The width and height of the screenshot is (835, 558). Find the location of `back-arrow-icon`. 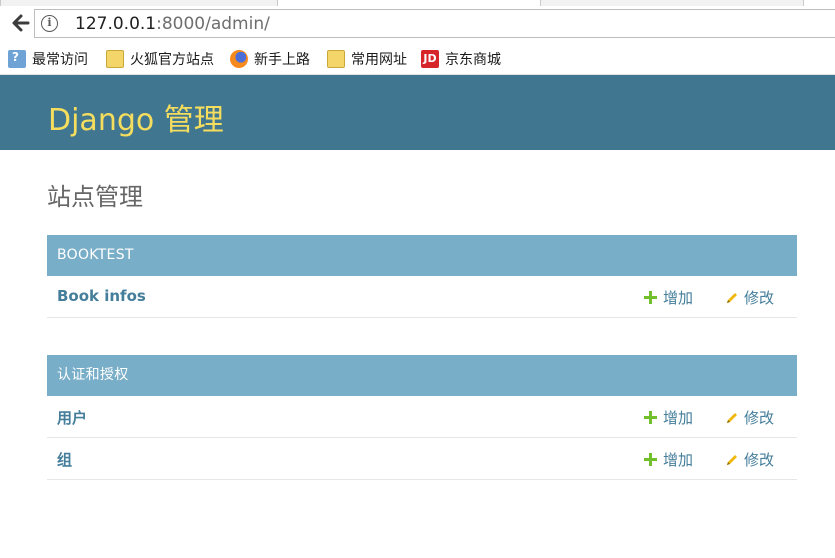

back-arrow-icon is located at coordinates (21, 23).